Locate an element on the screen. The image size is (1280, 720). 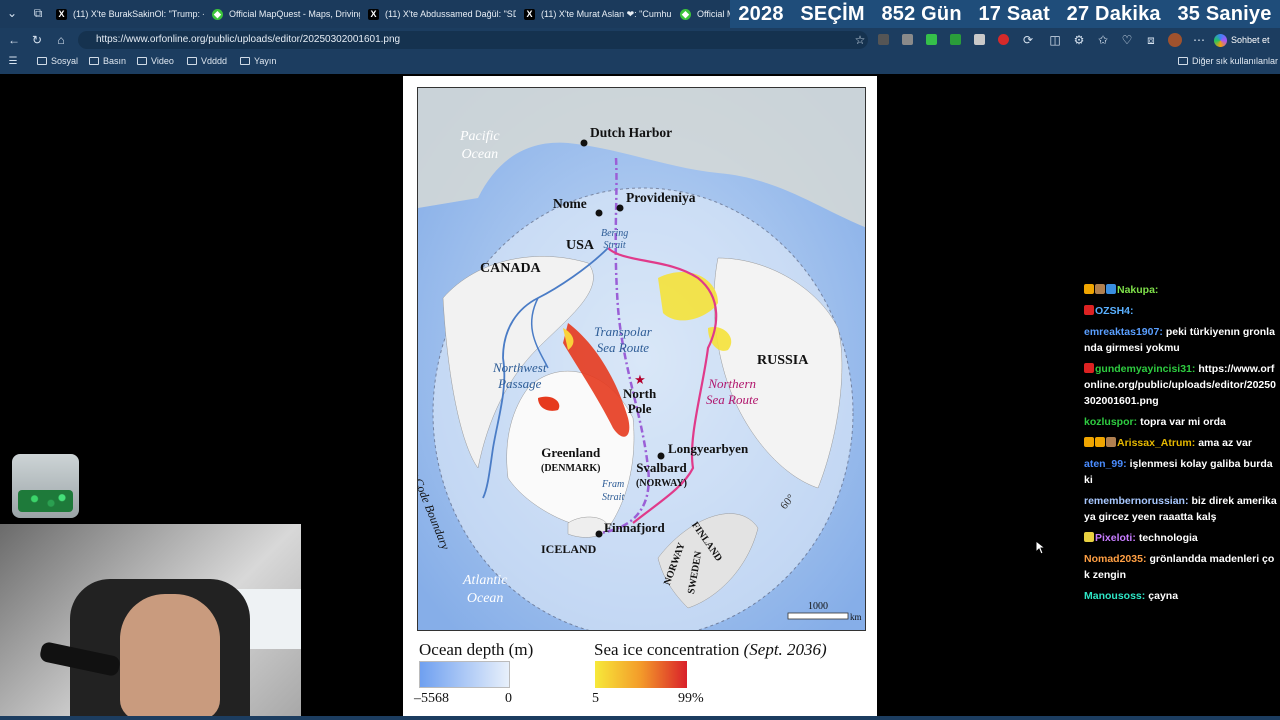
jar-contents is located at coordinates (45, 501).